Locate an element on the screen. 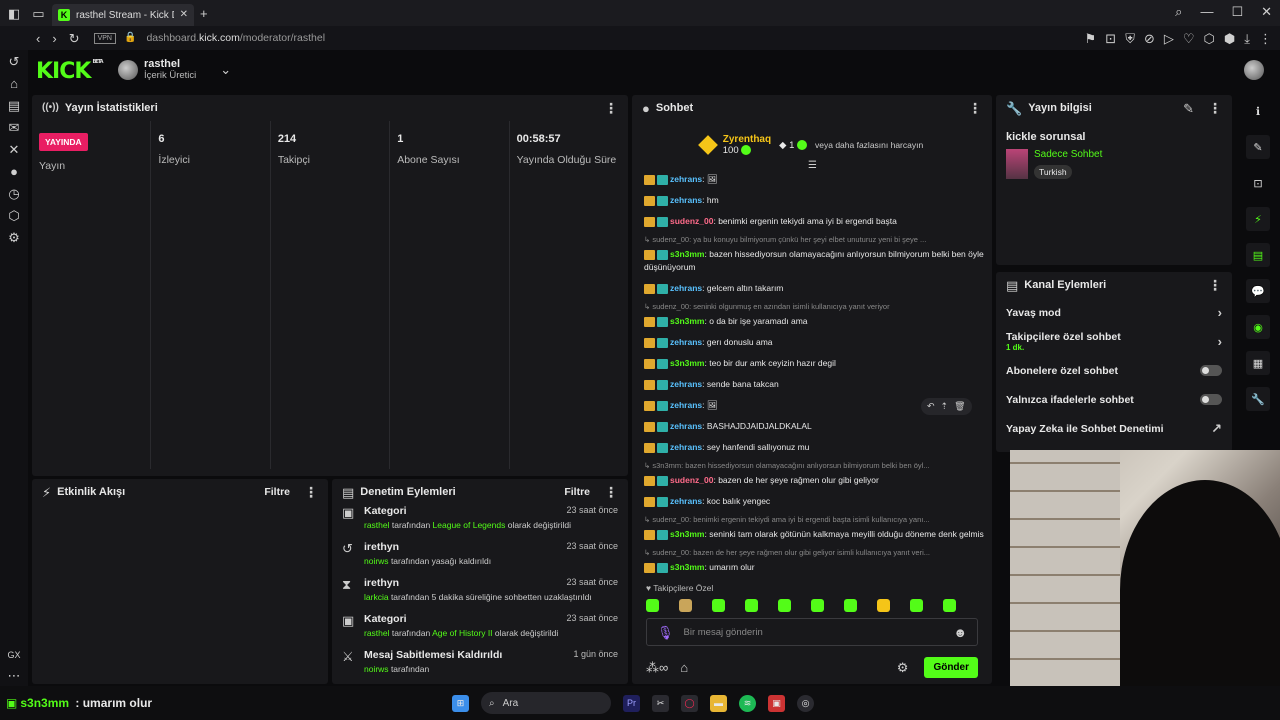 The width and height of the screenshot is (1280, 720). bag-icon: ⌂ is located at coordinates (14, 83).